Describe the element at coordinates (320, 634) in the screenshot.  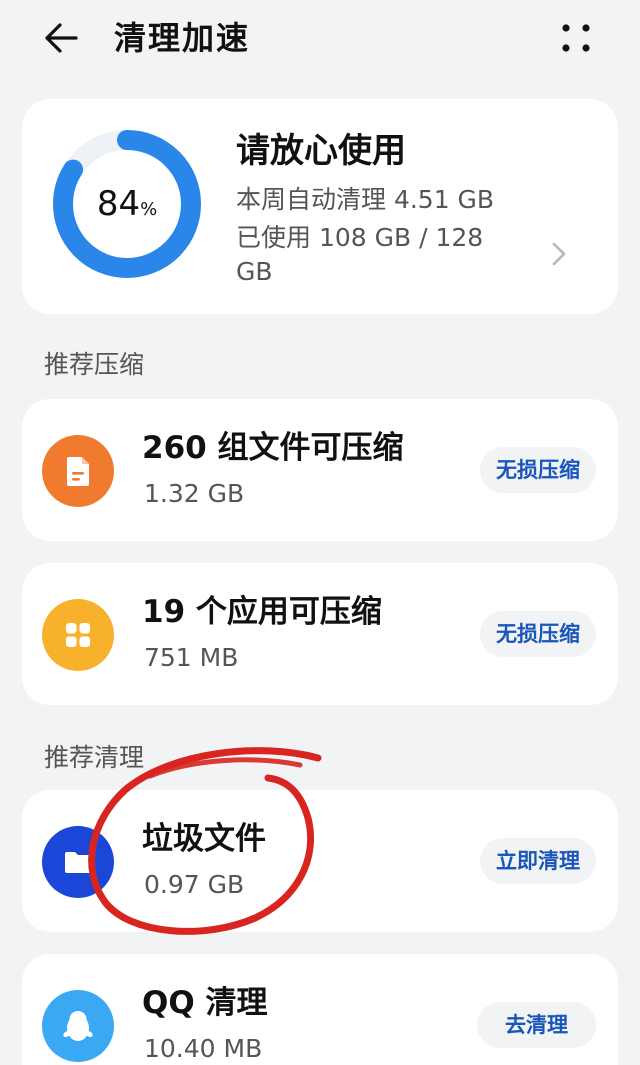
I see `list-item-compress-apps: 19 个应用可压缩 751 MB 无损压缩` at that location.